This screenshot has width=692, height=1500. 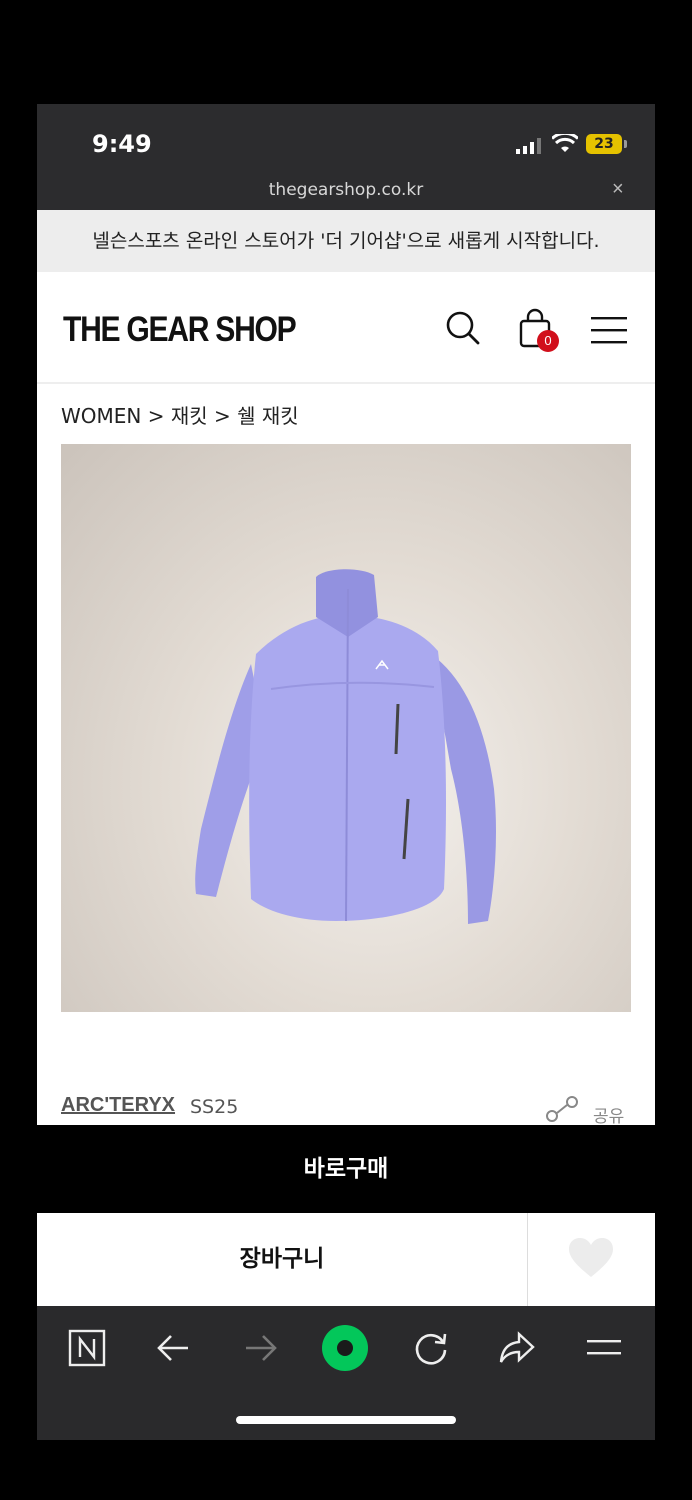 I want to click on battery-cap, so click(x=625, y=144).